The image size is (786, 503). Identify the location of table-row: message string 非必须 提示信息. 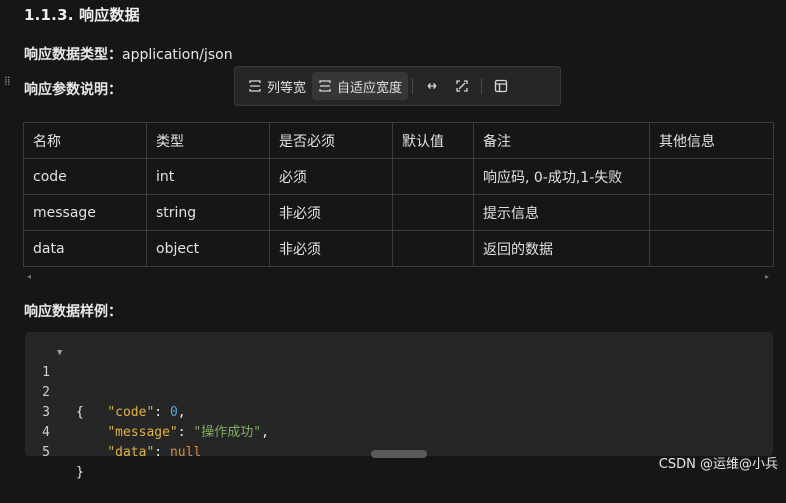
(398, 212).